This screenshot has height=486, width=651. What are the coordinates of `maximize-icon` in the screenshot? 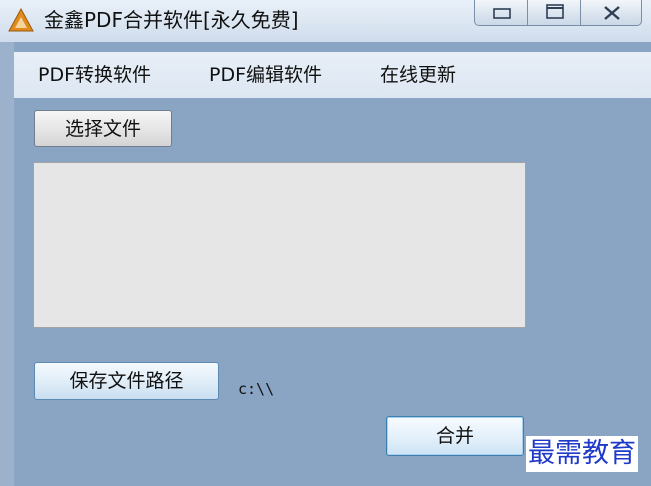 It's located at (555, 11).